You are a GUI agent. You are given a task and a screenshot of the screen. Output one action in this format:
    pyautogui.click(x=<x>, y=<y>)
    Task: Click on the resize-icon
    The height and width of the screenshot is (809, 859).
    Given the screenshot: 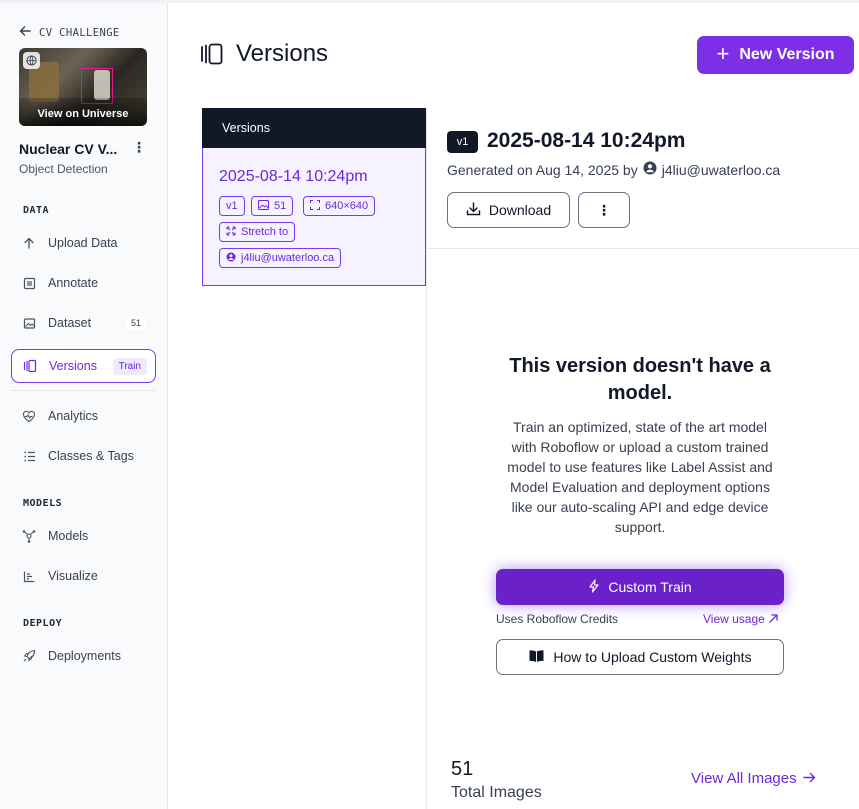 What is the action you would take?
    pyautogui.click(x=315, y=206)
    